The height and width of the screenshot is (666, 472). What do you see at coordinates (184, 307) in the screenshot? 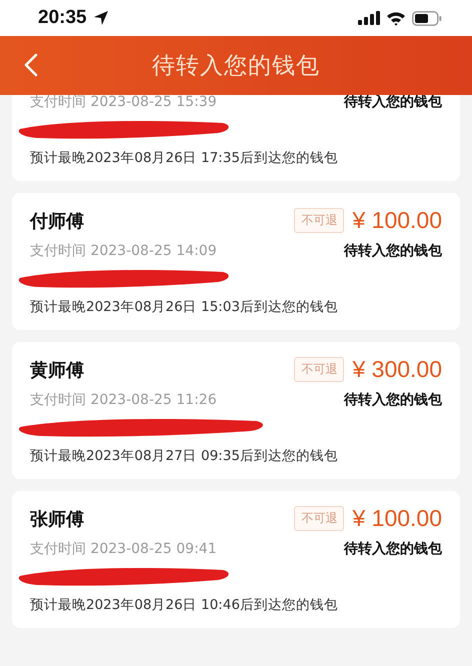
I see `estimated-arrival: 预计最晚2023年08月26日 15:03后到达您的钱包` at bounding box center [184, 307].